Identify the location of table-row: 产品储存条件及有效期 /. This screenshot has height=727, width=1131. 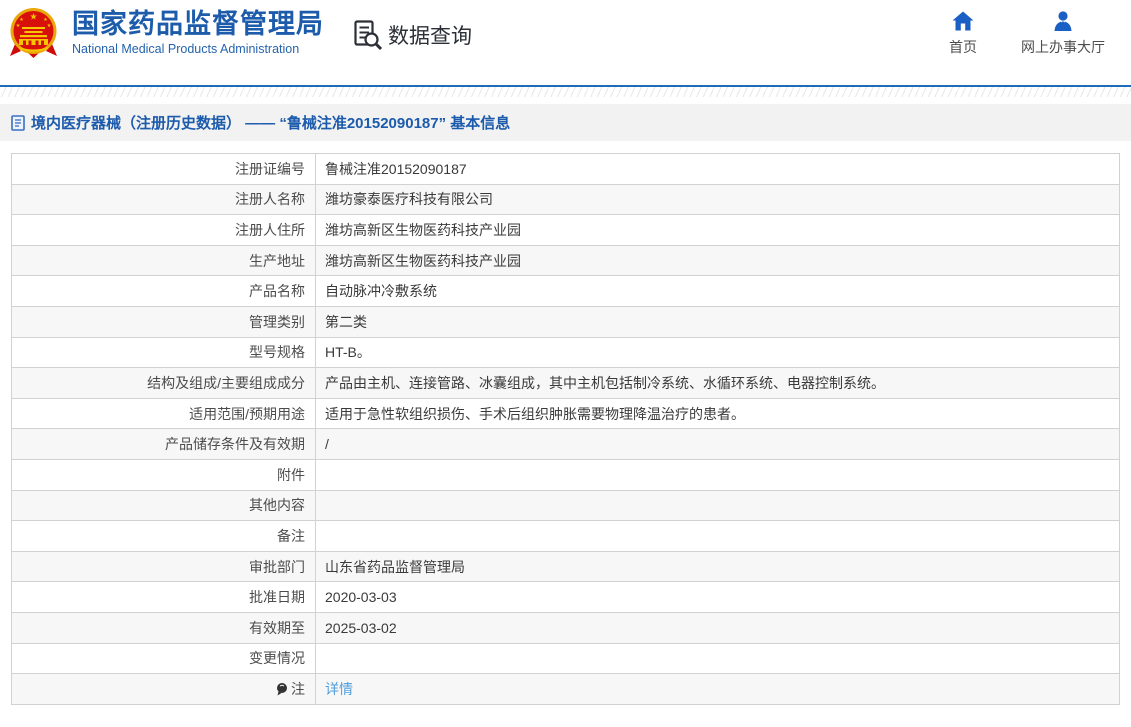
(565, 444).